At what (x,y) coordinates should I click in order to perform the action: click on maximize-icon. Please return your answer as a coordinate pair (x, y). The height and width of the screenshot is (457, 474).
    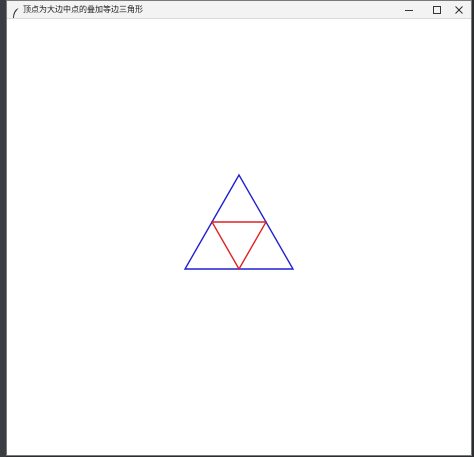
    Looking at the image, I should click on (437, 9).